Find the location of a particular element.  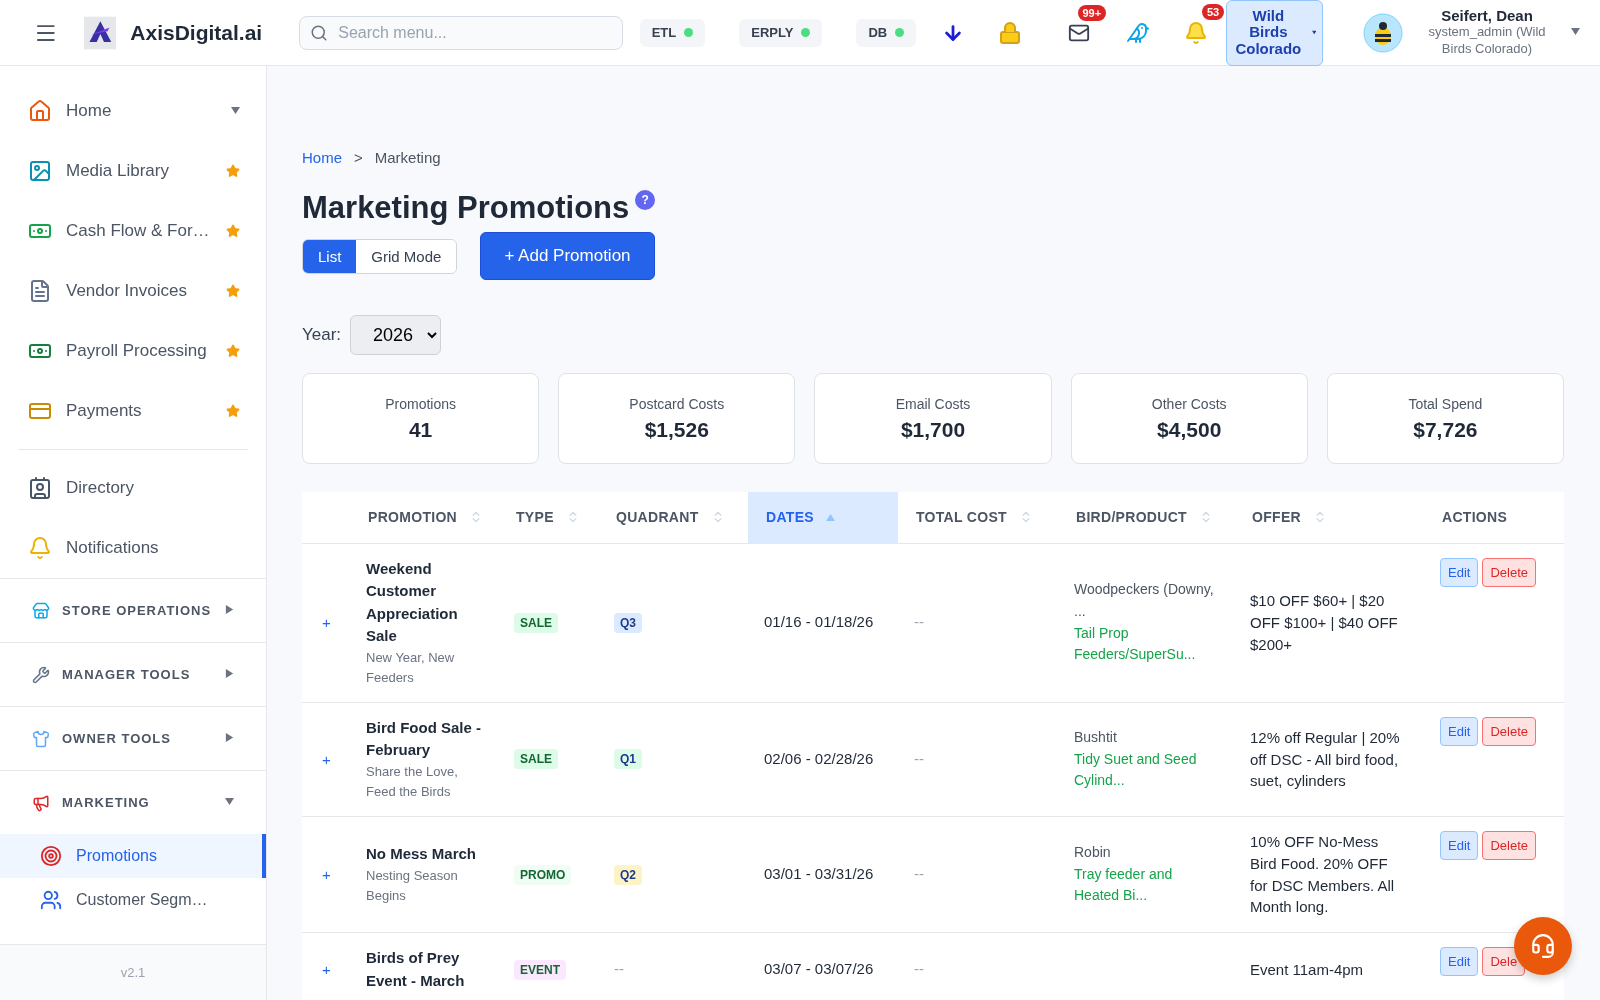

add-promotion-button: + Add Promotion is located at coordinates (567, 256).